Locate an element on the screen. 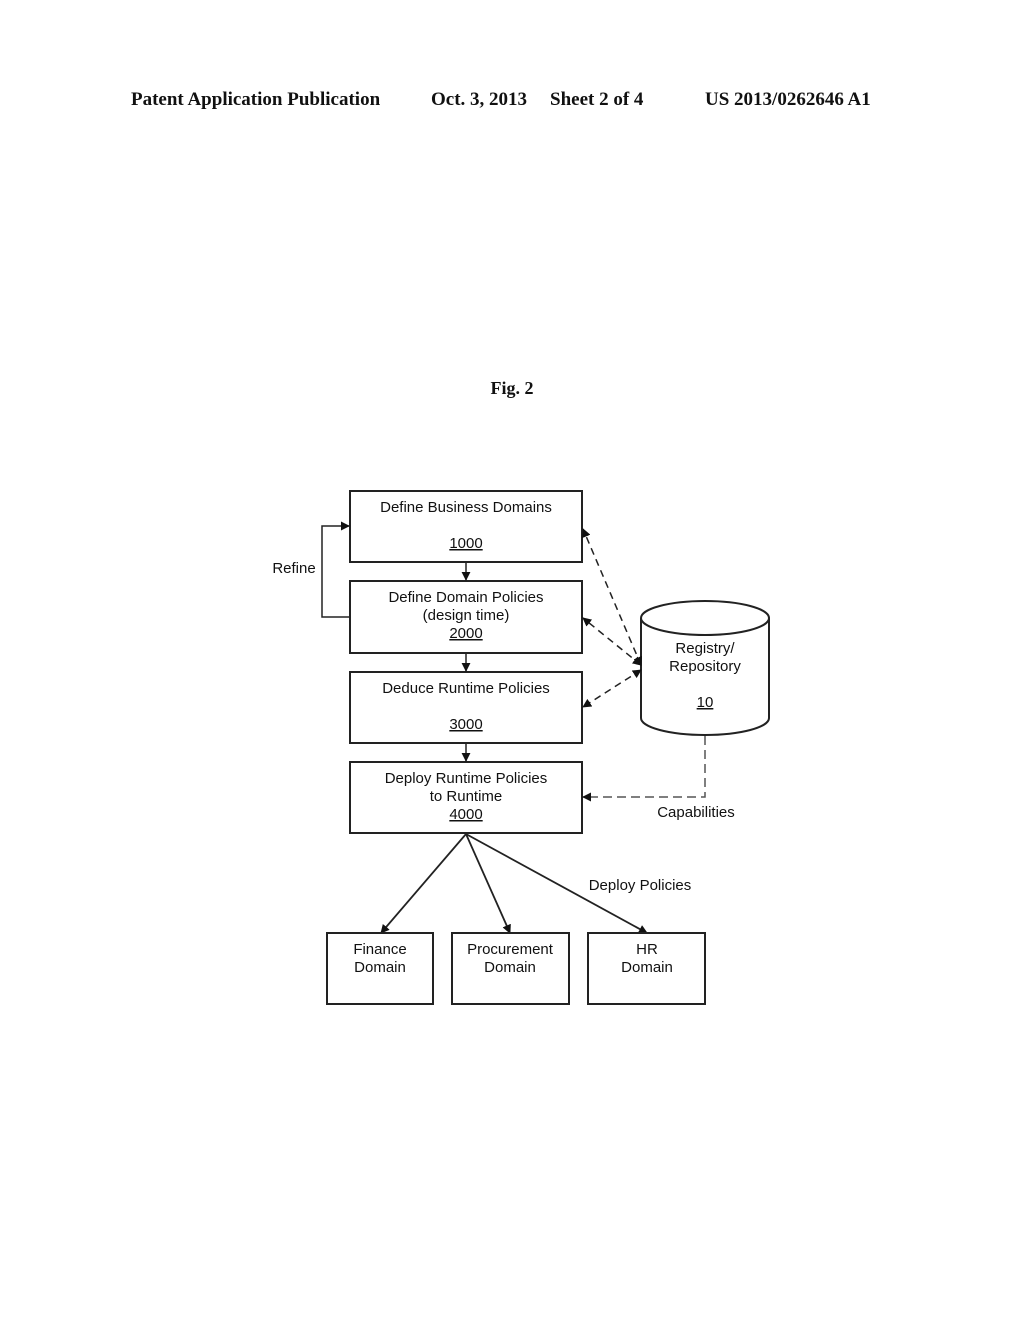 Image resolution: width=1024 pixels, height=1320 pixels. procurement-domain-box: Procurement Domain is located at coordinates (510, 968).